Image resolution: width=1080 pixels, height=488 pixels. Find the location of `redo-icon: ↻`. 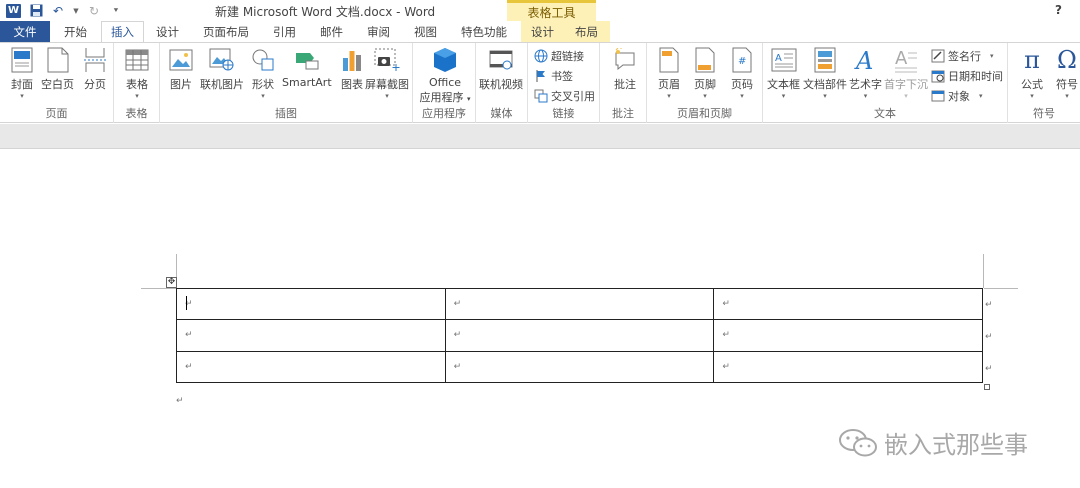

redo-icon: ↻ is located at coordinates (94, 11).